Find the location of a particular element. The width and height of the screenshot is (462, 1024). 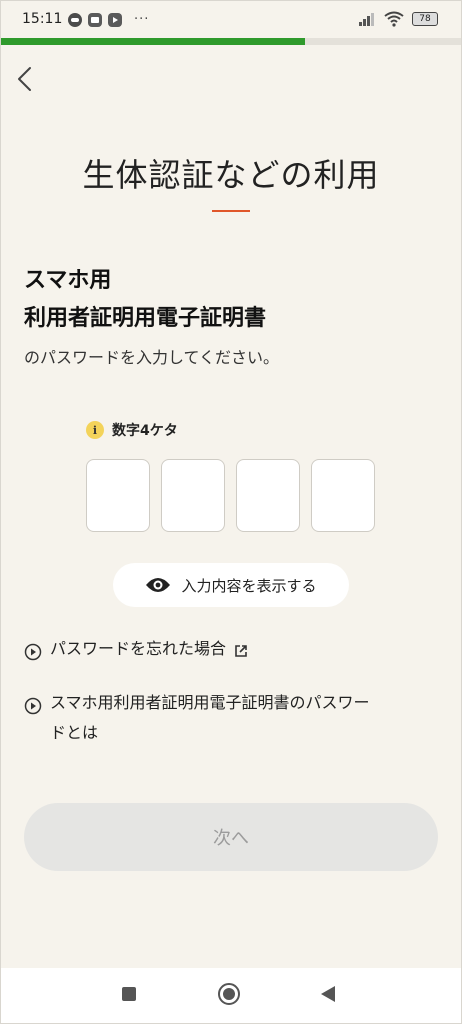

progress-bar is located at coordinates (231, 41).